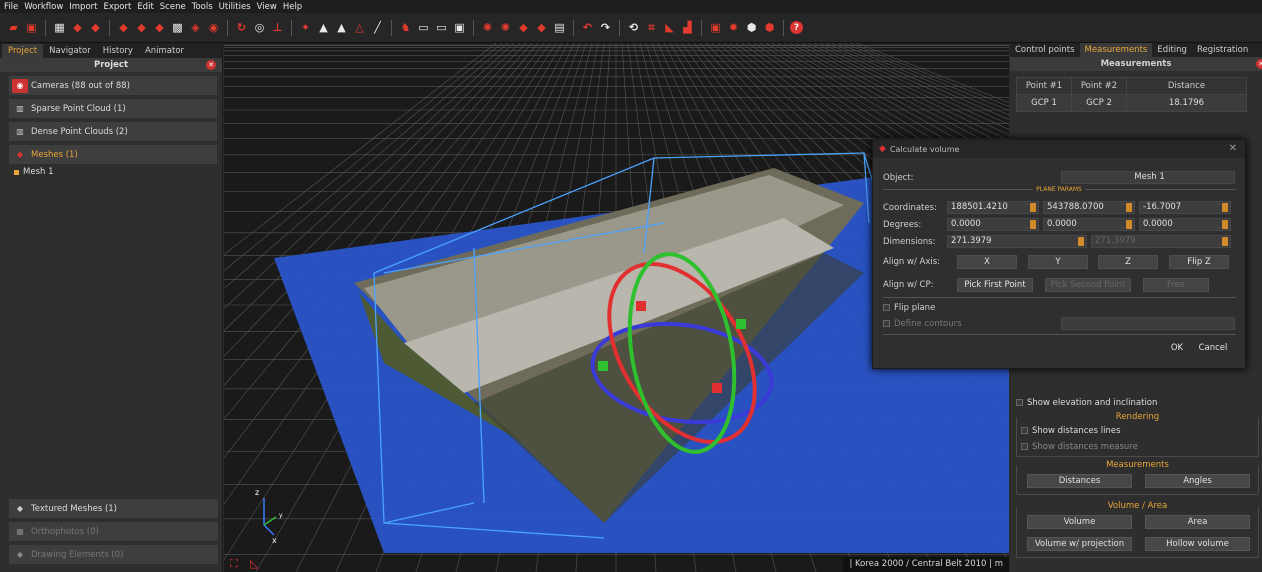  I want to click on menu-item: Tools, so click(202, 7).